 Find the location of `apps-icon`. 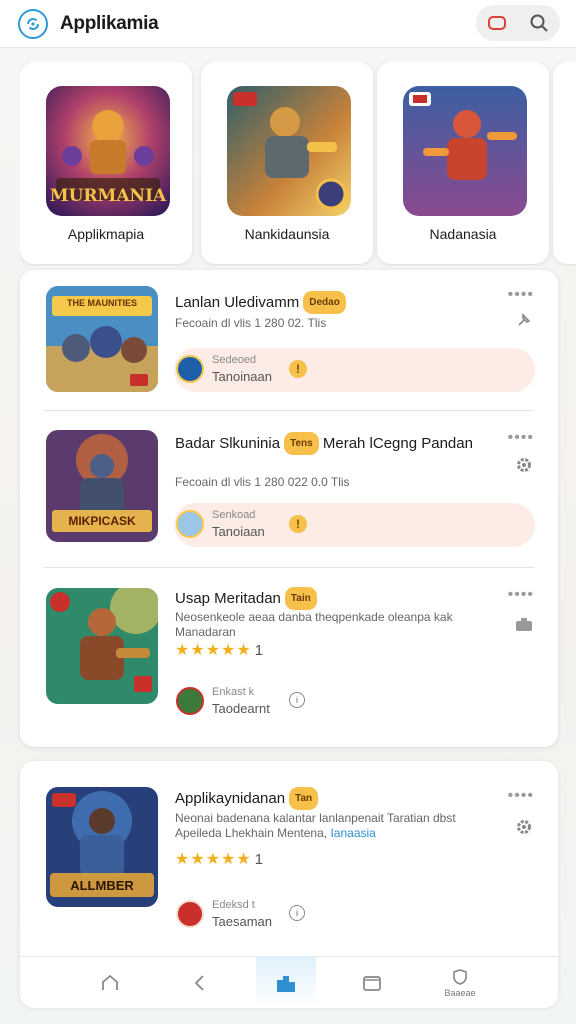

apps-icon is located at coordinates (286, 984).